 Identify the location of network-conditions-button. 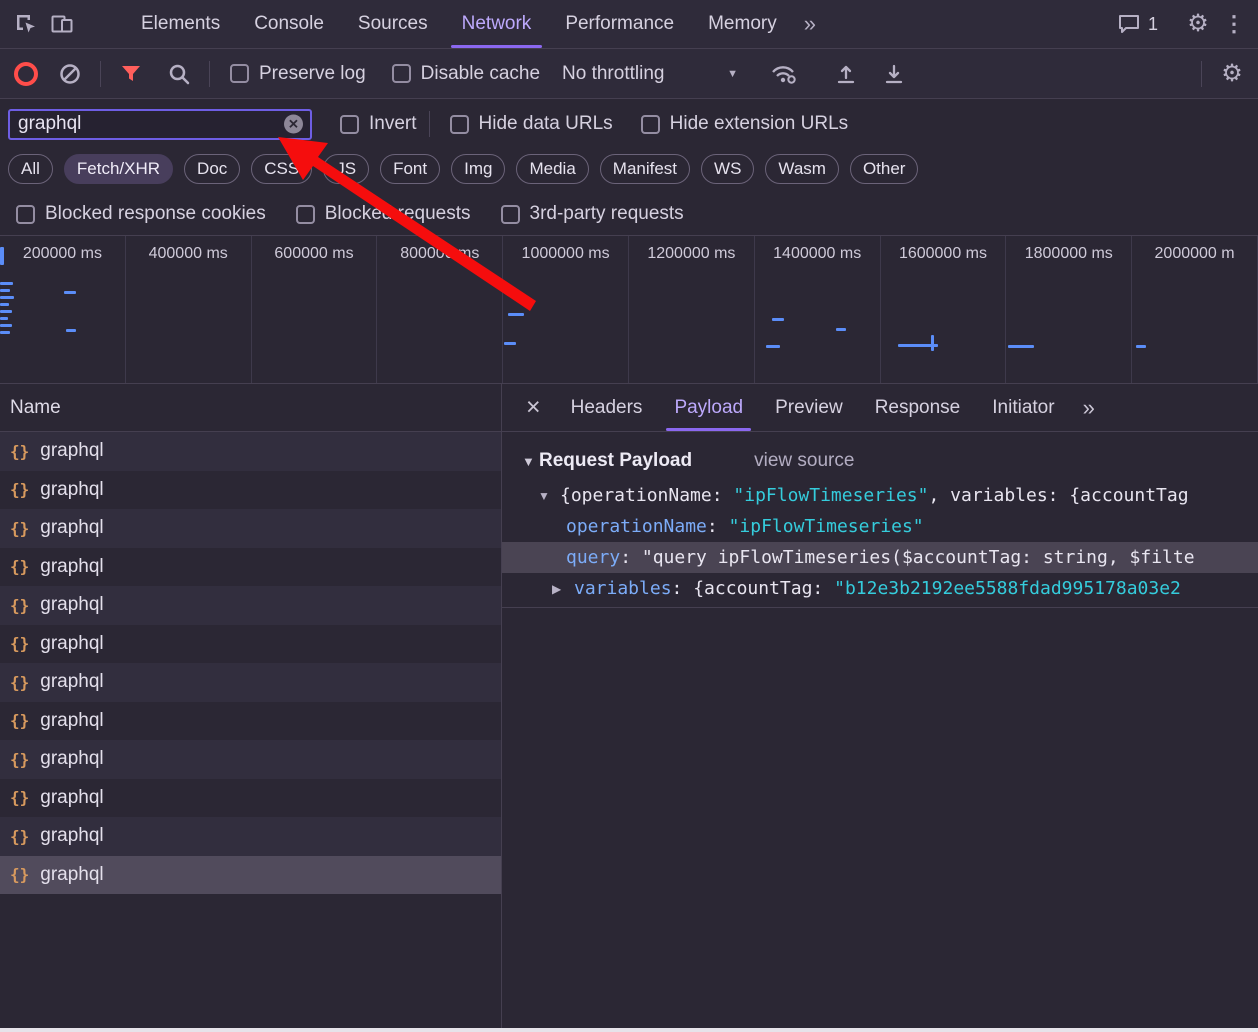
(784, 74).